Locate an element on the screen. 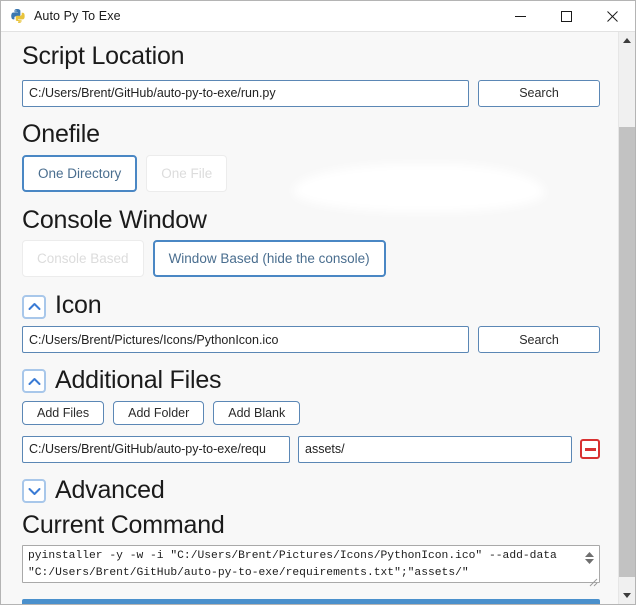 This screenshot has width=636, height=605. console-window-heading: Console Window is located at coordinates (114, 219).